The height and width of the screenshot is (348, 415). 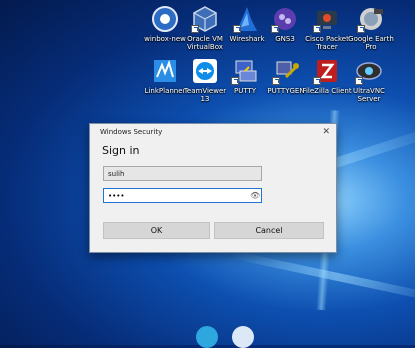 I want to click on desktop-icon-label: Cisco Packet Tracer, so click(x=327, y=43).